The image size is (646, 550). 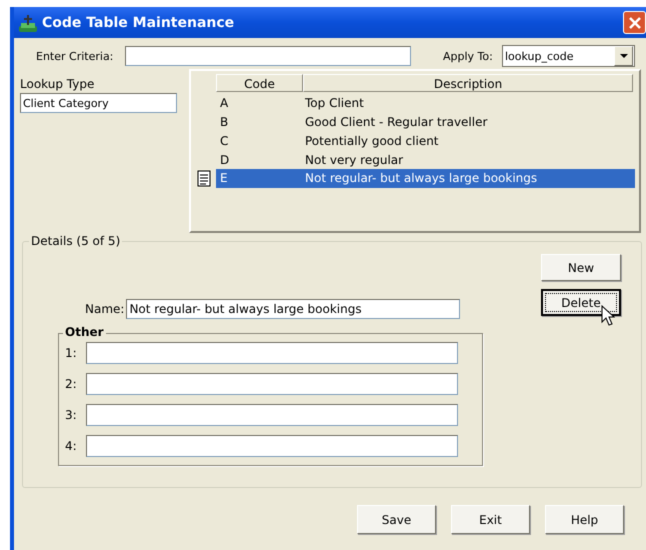 What do you see at coordinates (71, 446) in the screenshot?
I see `field-label: 4:` at bounding box center [71, 446].